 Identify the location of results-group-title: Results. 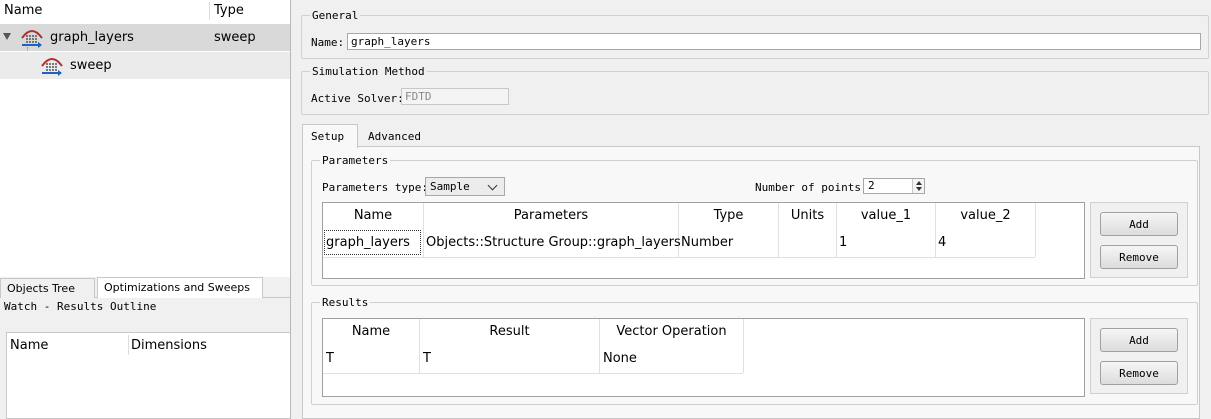
(345, 302).